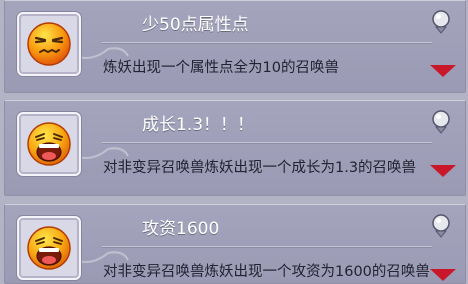 The width and height of the screenshot is (468, 284). What do you see at coordinates (266, 272) in the screenshot?
I see `item-description: 对非变异召唤兽炼妖出现一个攻资为1600的召唤兽` at bounding box center [266, 272].